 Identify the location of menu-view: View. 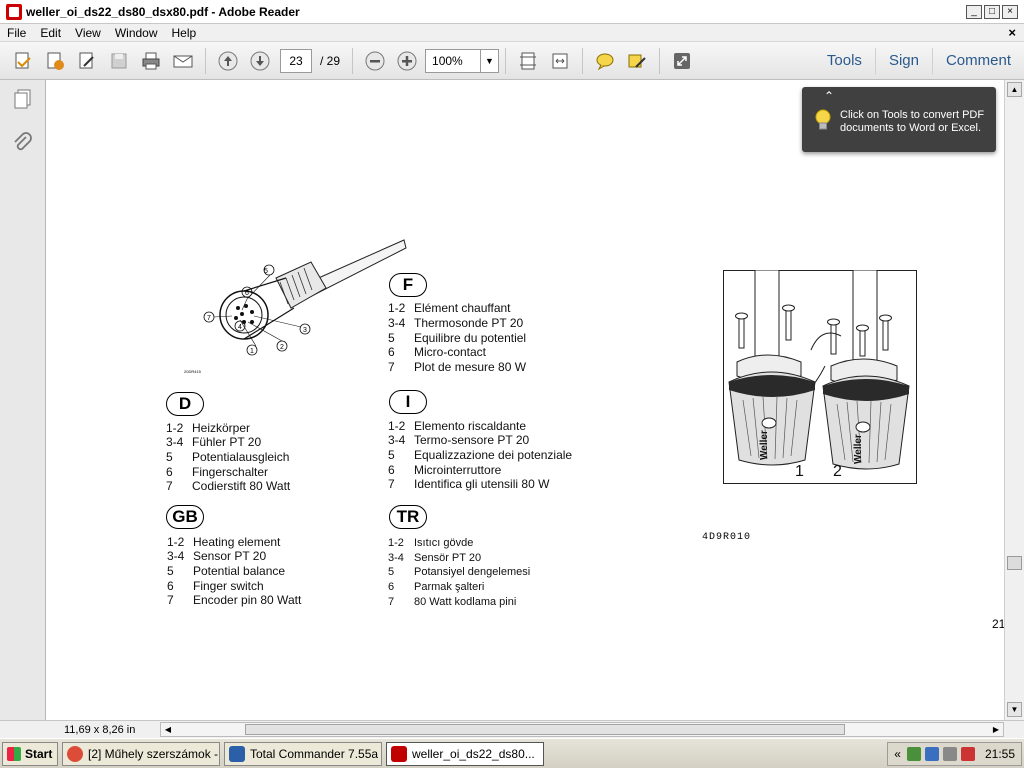
(88, 33).